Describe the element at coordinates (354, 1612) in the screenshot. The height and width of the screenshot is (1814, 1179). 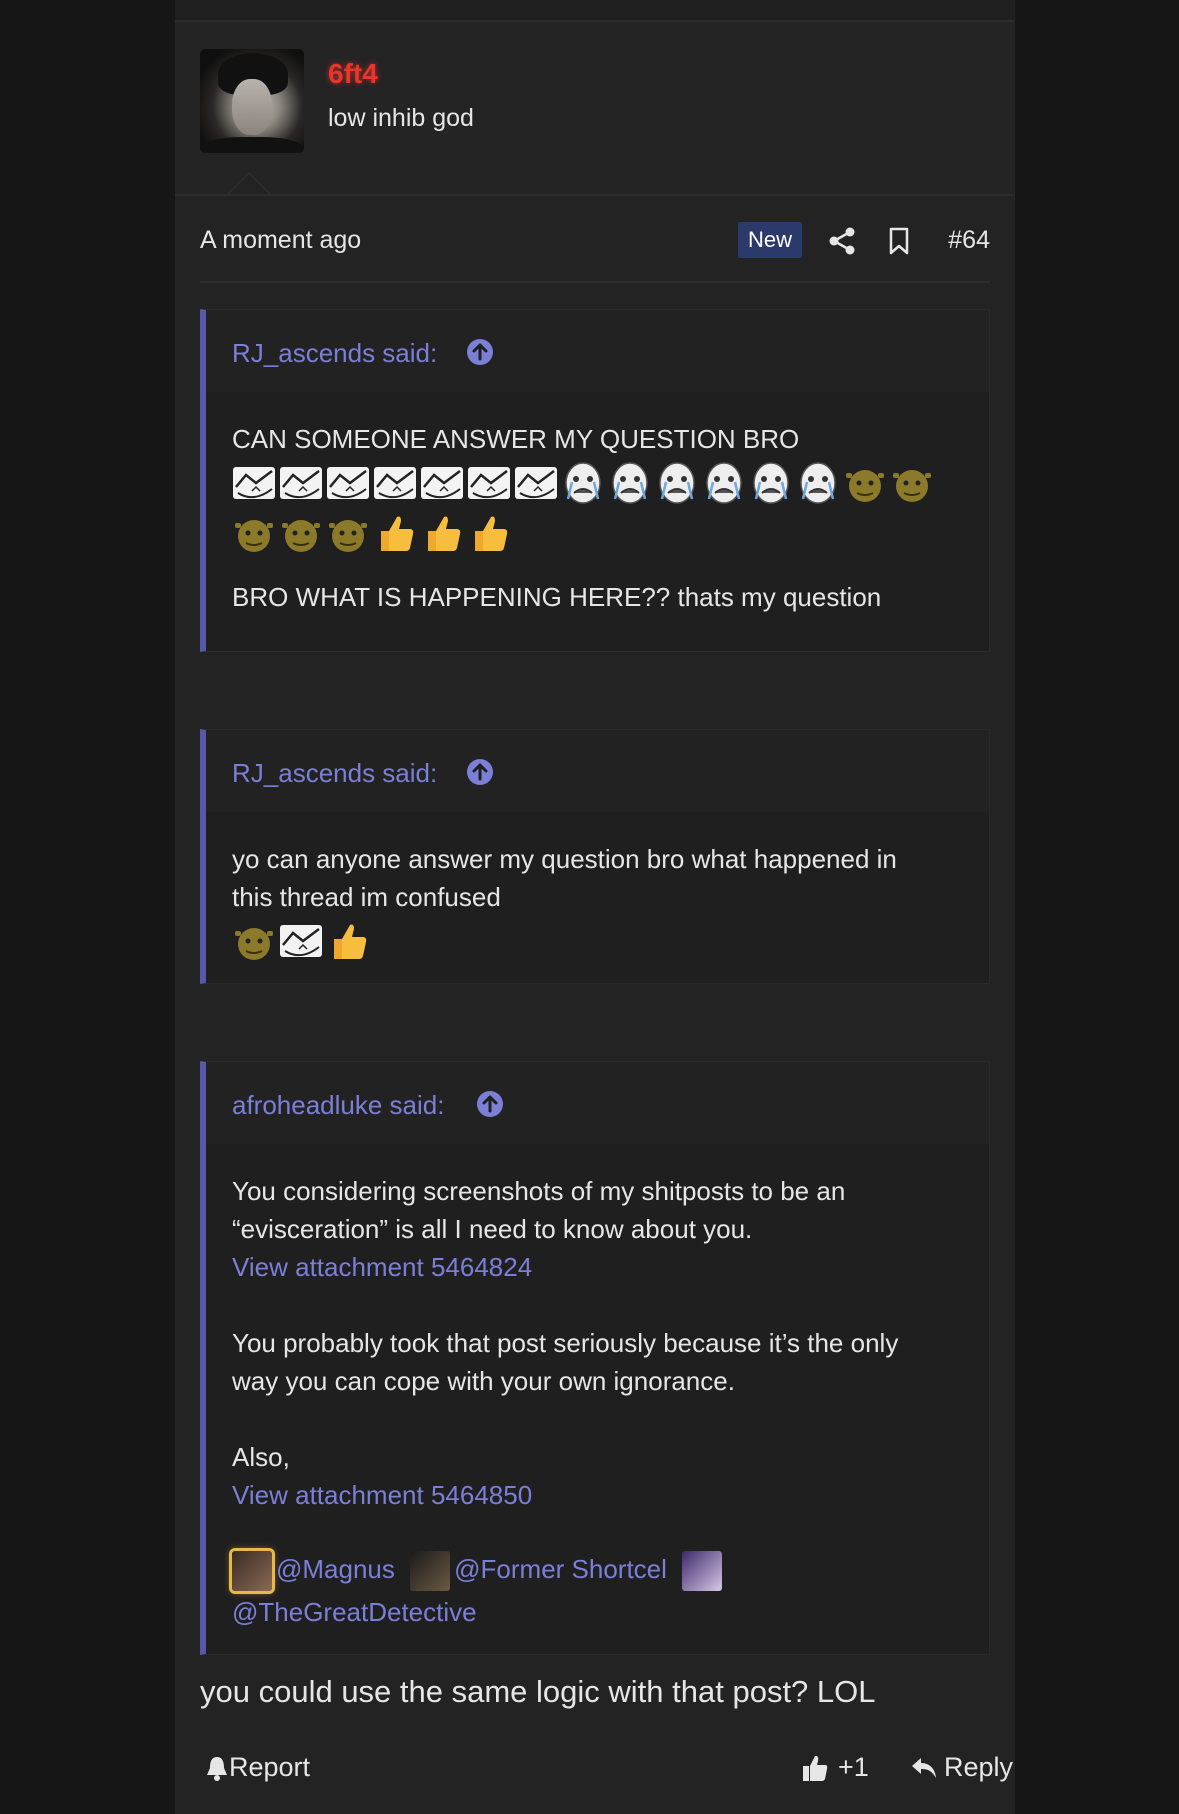
I see `user-mention: @TheGreatDetective` at that location.